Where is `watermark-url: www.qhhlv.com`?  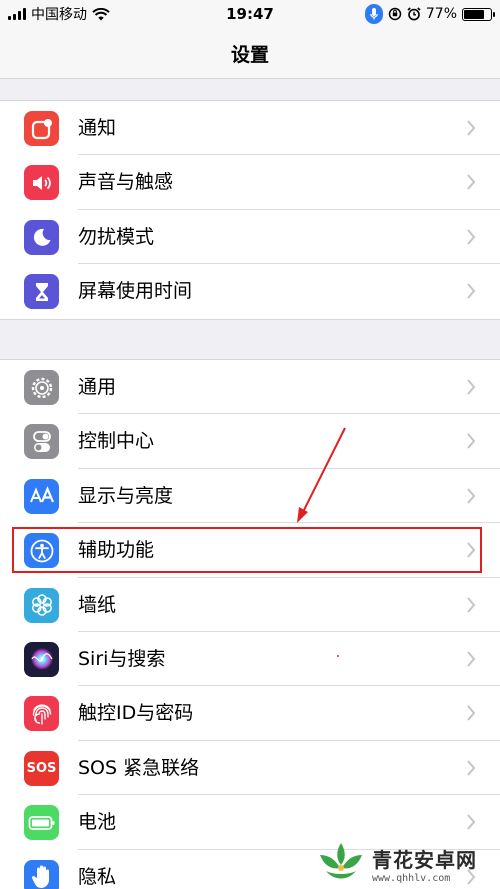
watermark-url: www.qhhlv.com is located at coordinates (411, 878).